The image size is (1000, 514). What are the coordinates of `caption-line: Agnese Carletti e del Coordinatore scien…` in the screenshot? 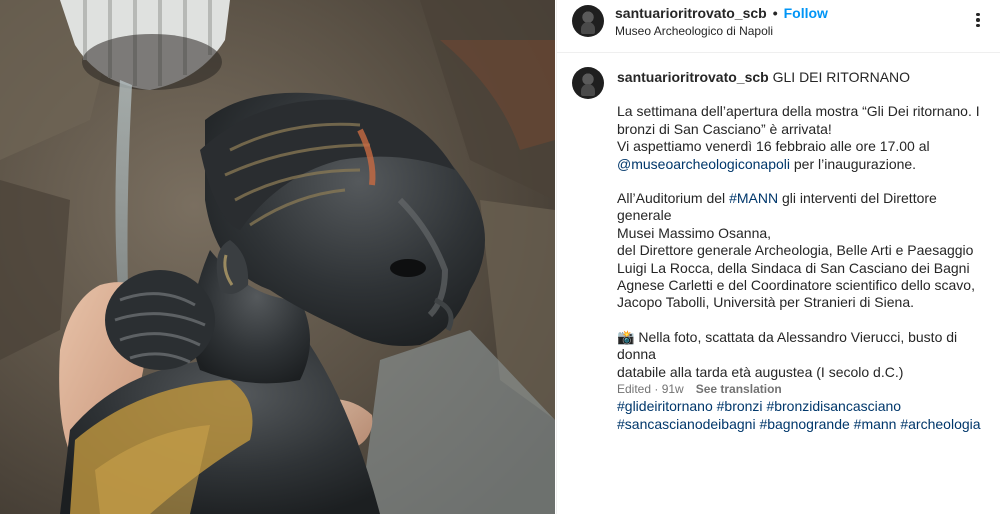 It's located at (796, 285).